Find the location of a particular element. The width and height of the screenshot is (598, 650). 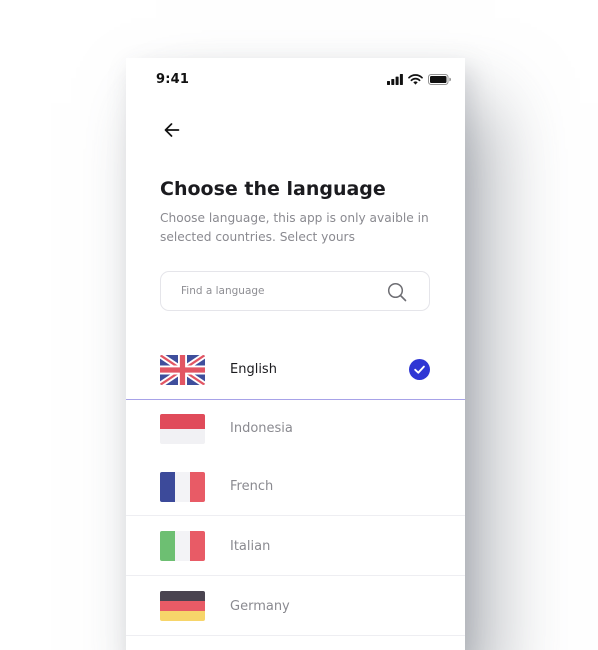

indonesia-flag-icon is located at coordinates (182, 429).